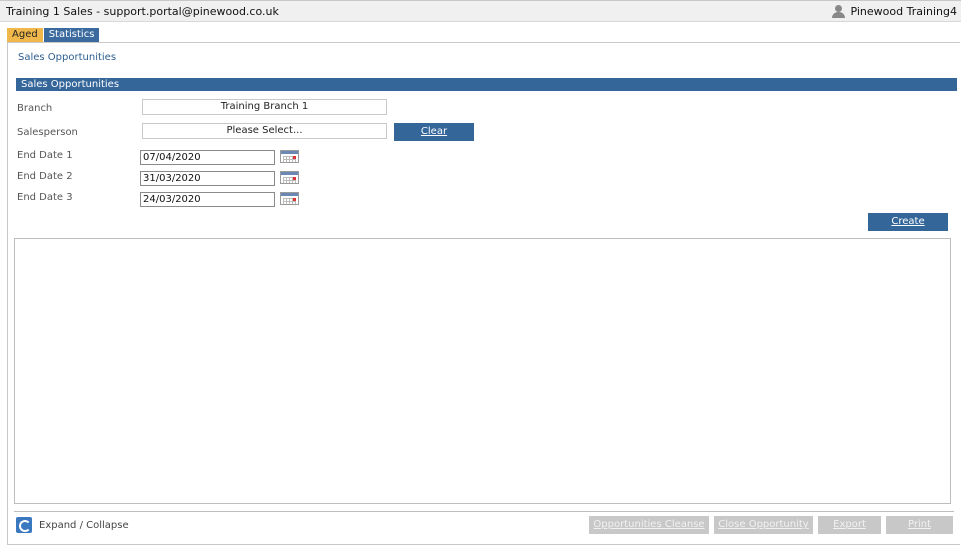  I want to click on opportunities-cleanse-button: Opportunities Cleanse, so click(649, 525).